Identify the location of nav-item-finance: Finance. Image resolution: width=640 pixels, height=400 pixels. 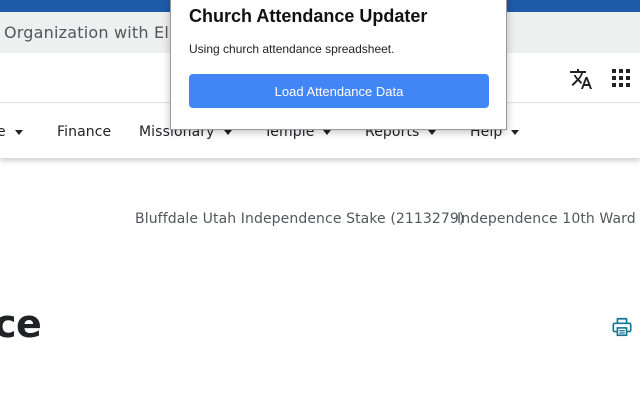
(84, 132).